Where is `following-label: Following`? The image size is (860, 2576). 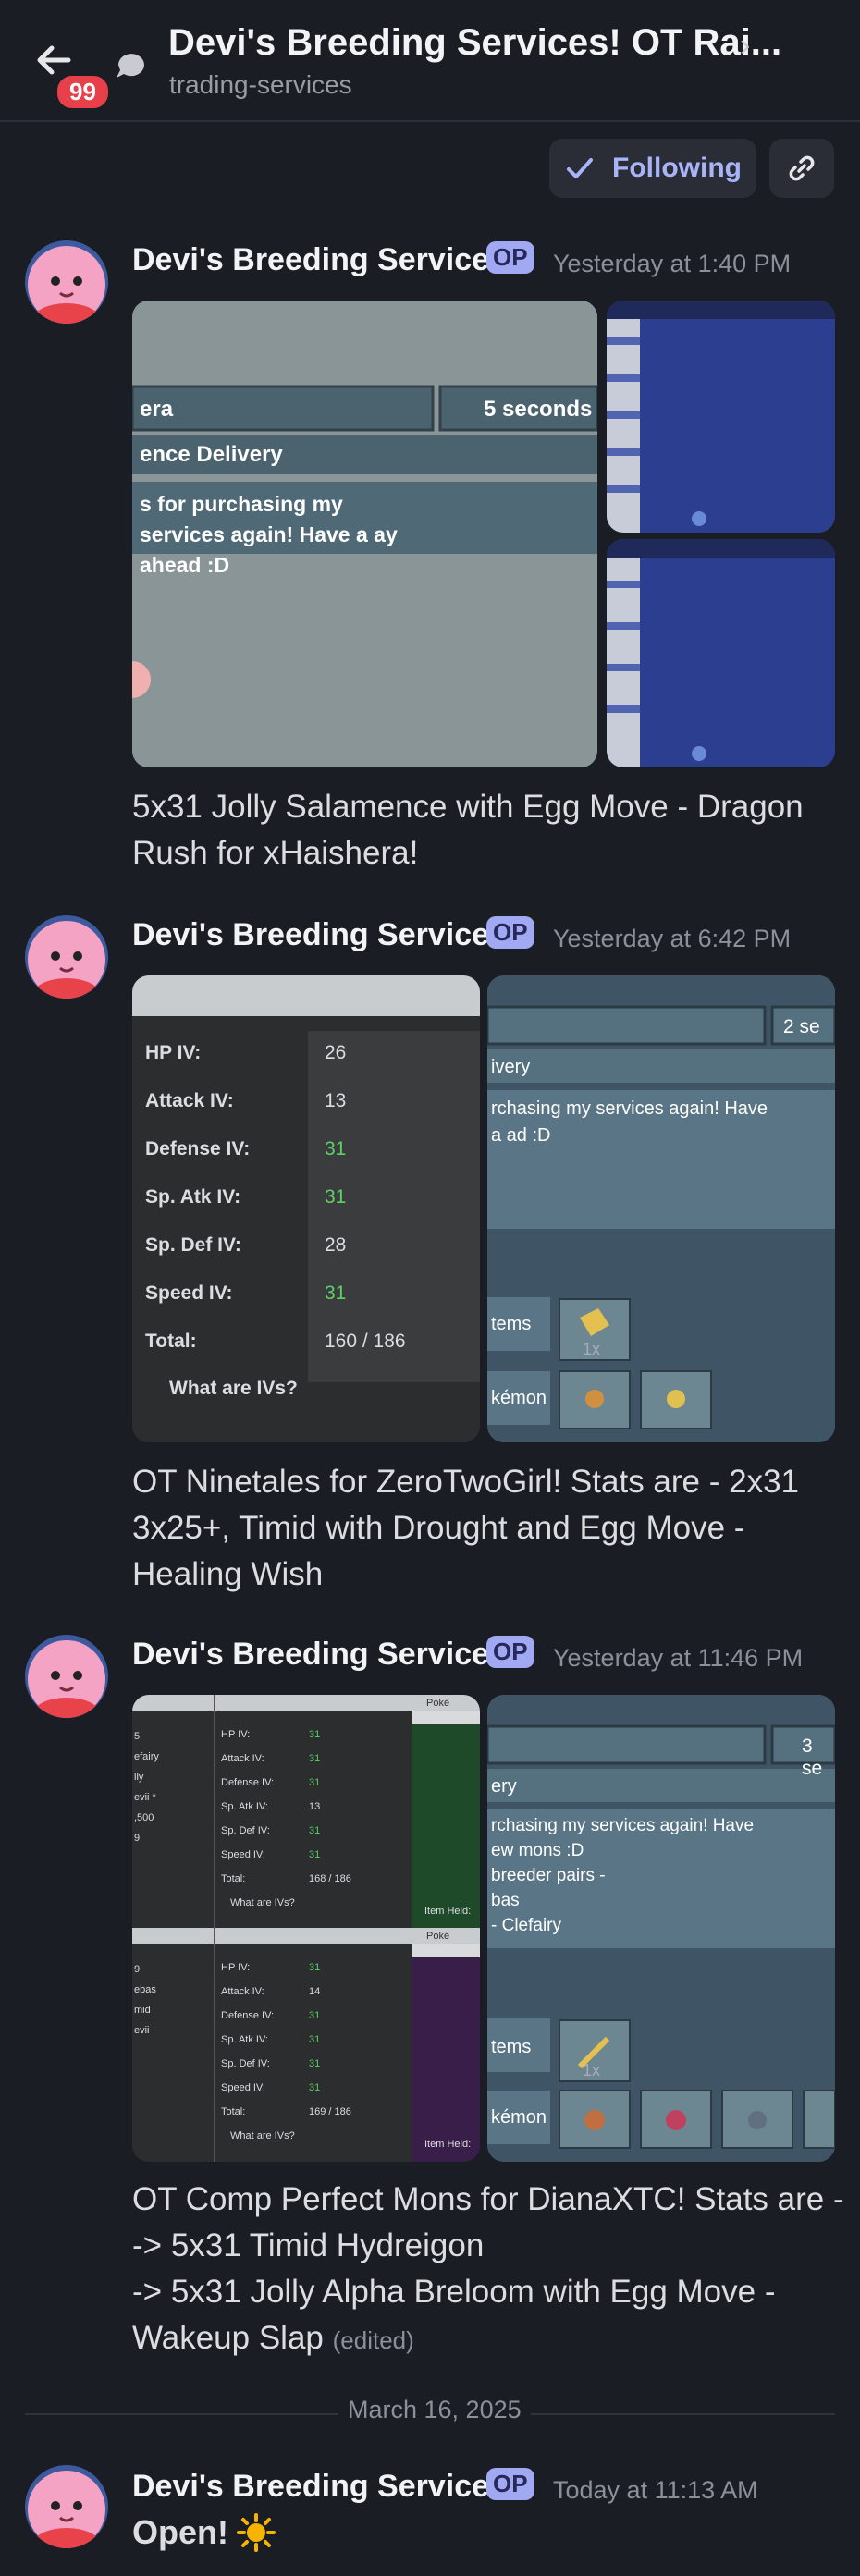 following-label: Following is located at coordinates (677, 168).